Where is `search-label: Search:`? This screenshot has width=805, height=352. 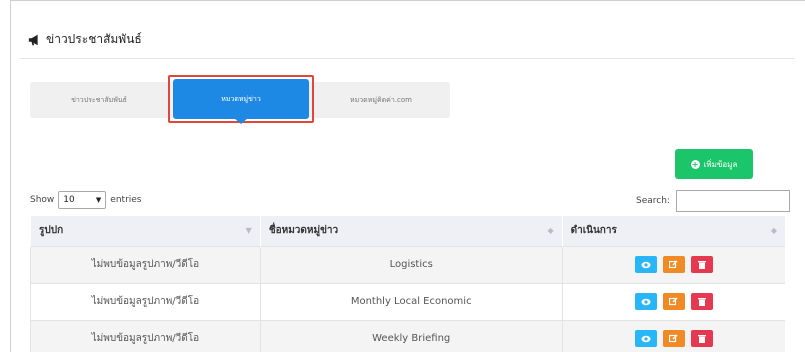
search-label: Search: is located at coordinates (653, 201).